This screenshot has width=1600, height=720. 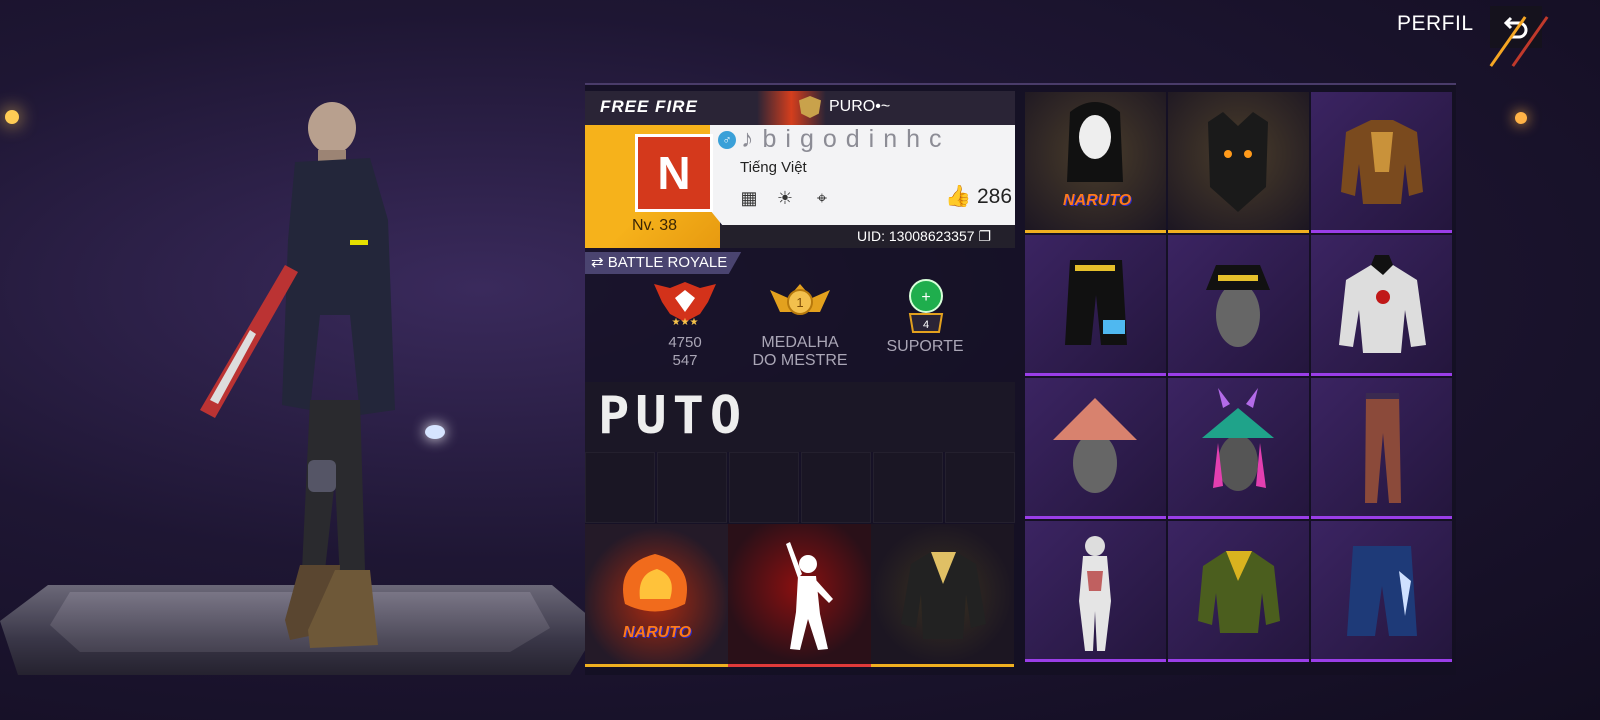 I want to click on guild-name: PURO•~, so click(x=859, y=107).